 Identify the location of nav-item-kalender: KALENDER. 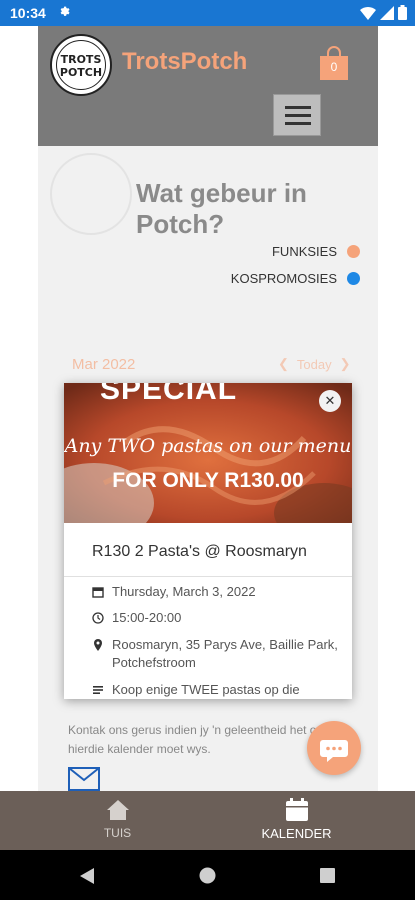
(296, 820).